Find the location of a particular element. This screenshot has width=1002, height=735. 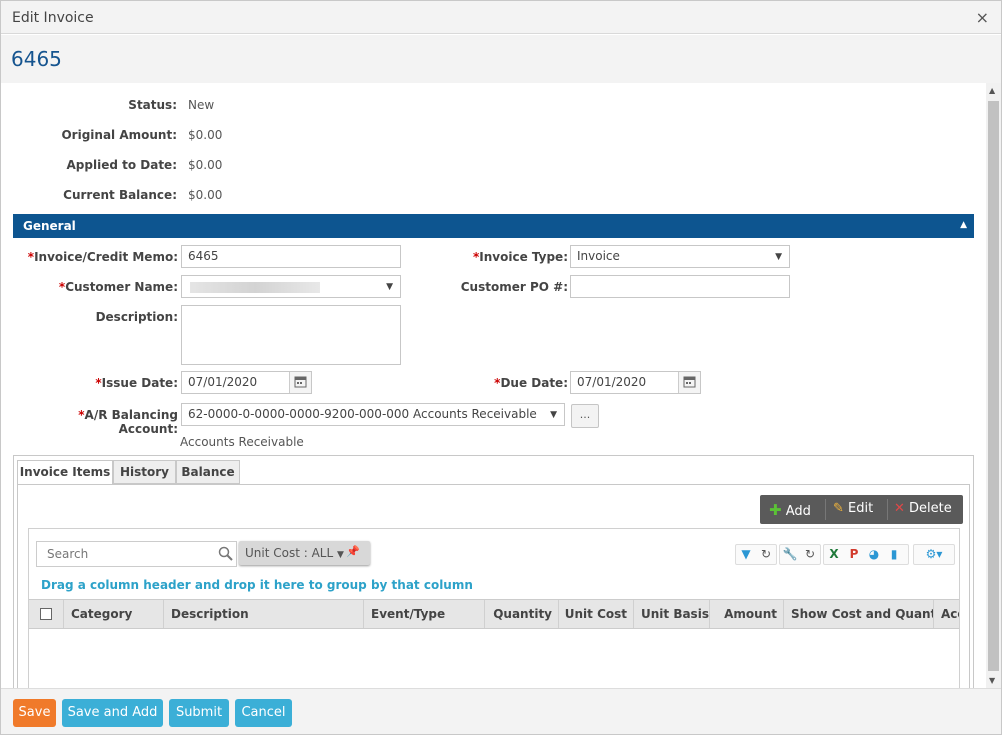

tab-invoice-items: Invoice Items is located at coordinates (65, 472).